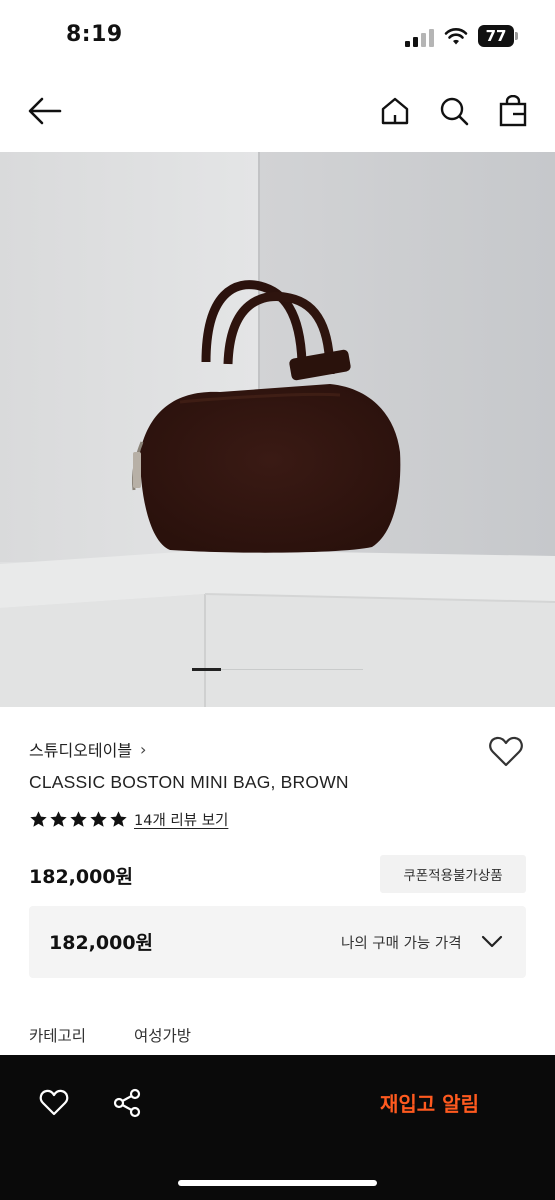 The image size is (555, 1200). I want to click on shopping-bag-button, so click(513, 111).